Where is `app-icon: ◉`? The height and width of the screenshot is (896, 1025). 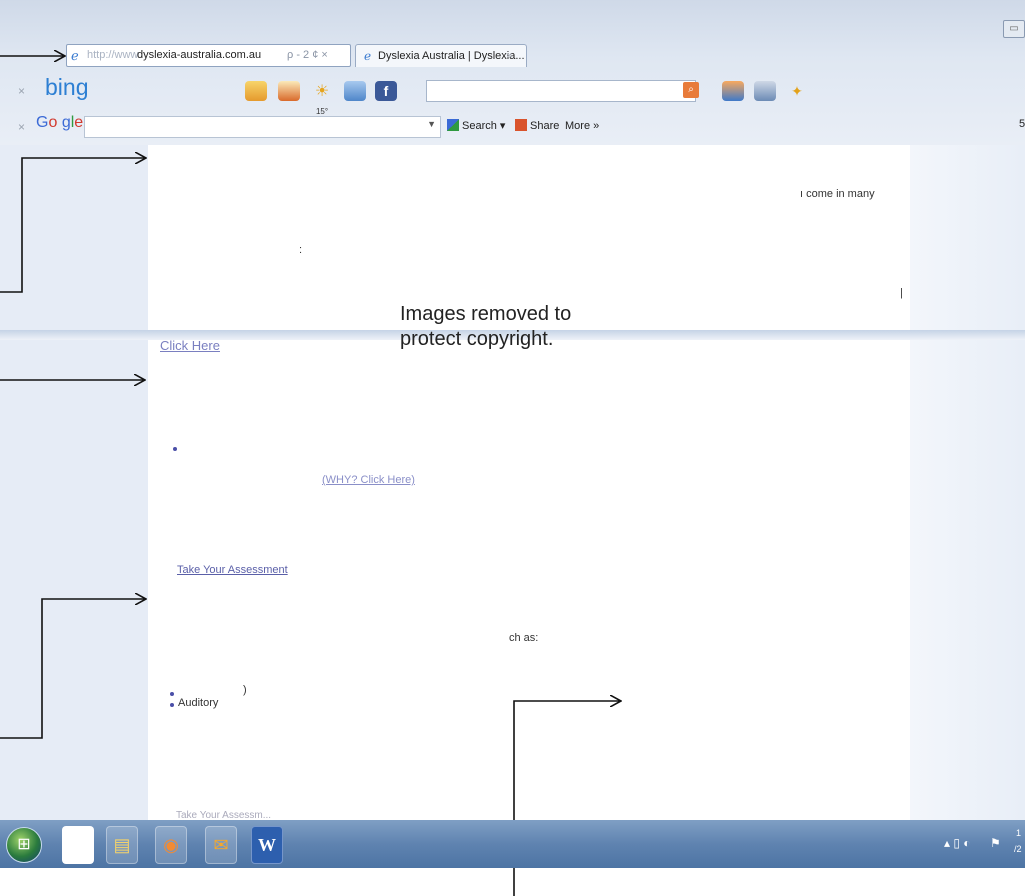 app-icon: ◉ is located at coordinates (171, 845).